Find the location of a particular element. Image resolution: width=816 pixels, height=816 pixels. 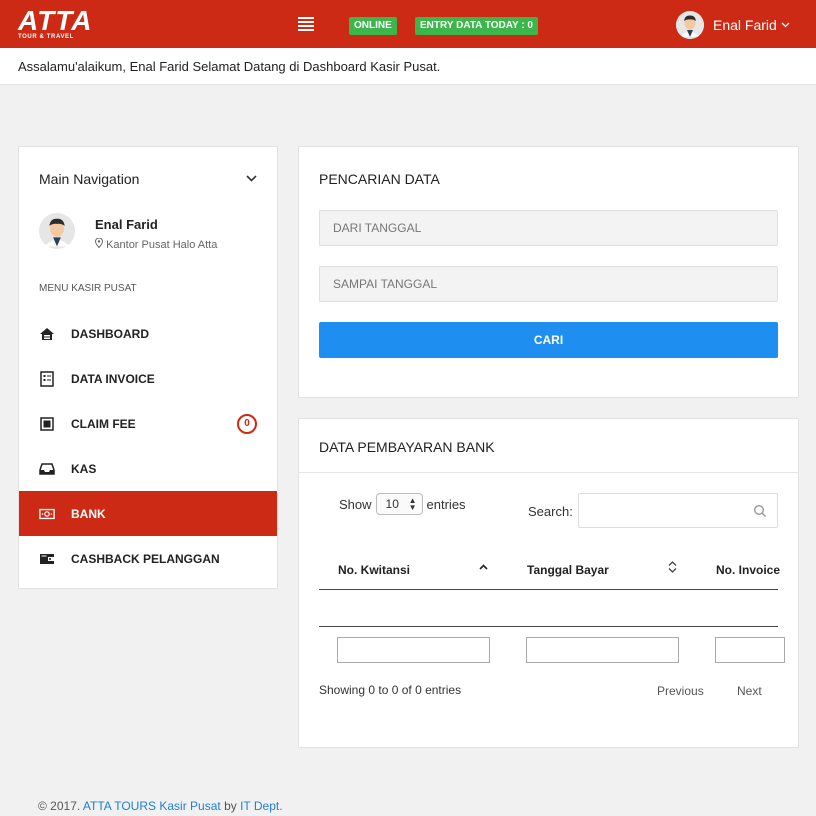

bank-payment-title: DATA PEMBAYARAN BANK is located at coordinates (407, 447).